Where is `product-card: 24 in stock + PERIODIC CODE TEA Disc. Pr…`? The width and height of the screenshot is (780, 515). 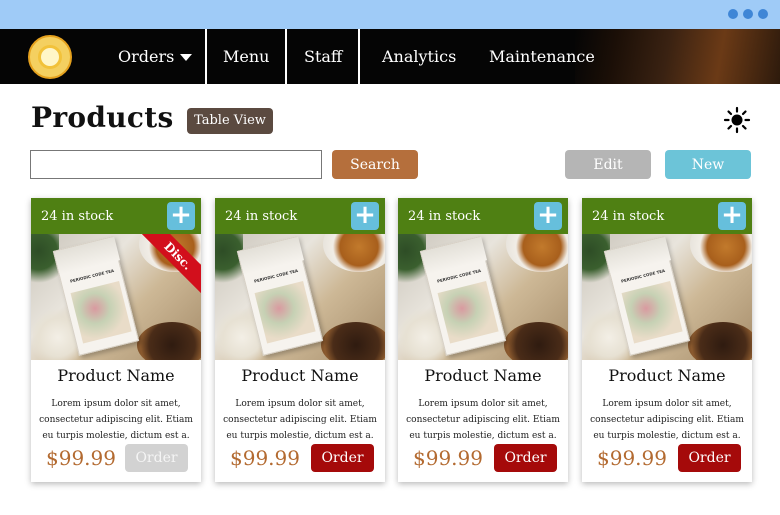
product-card: 24 in stock + PERIODIC CODE TEA Disc. Pr… is located at coordinates (116, 340).